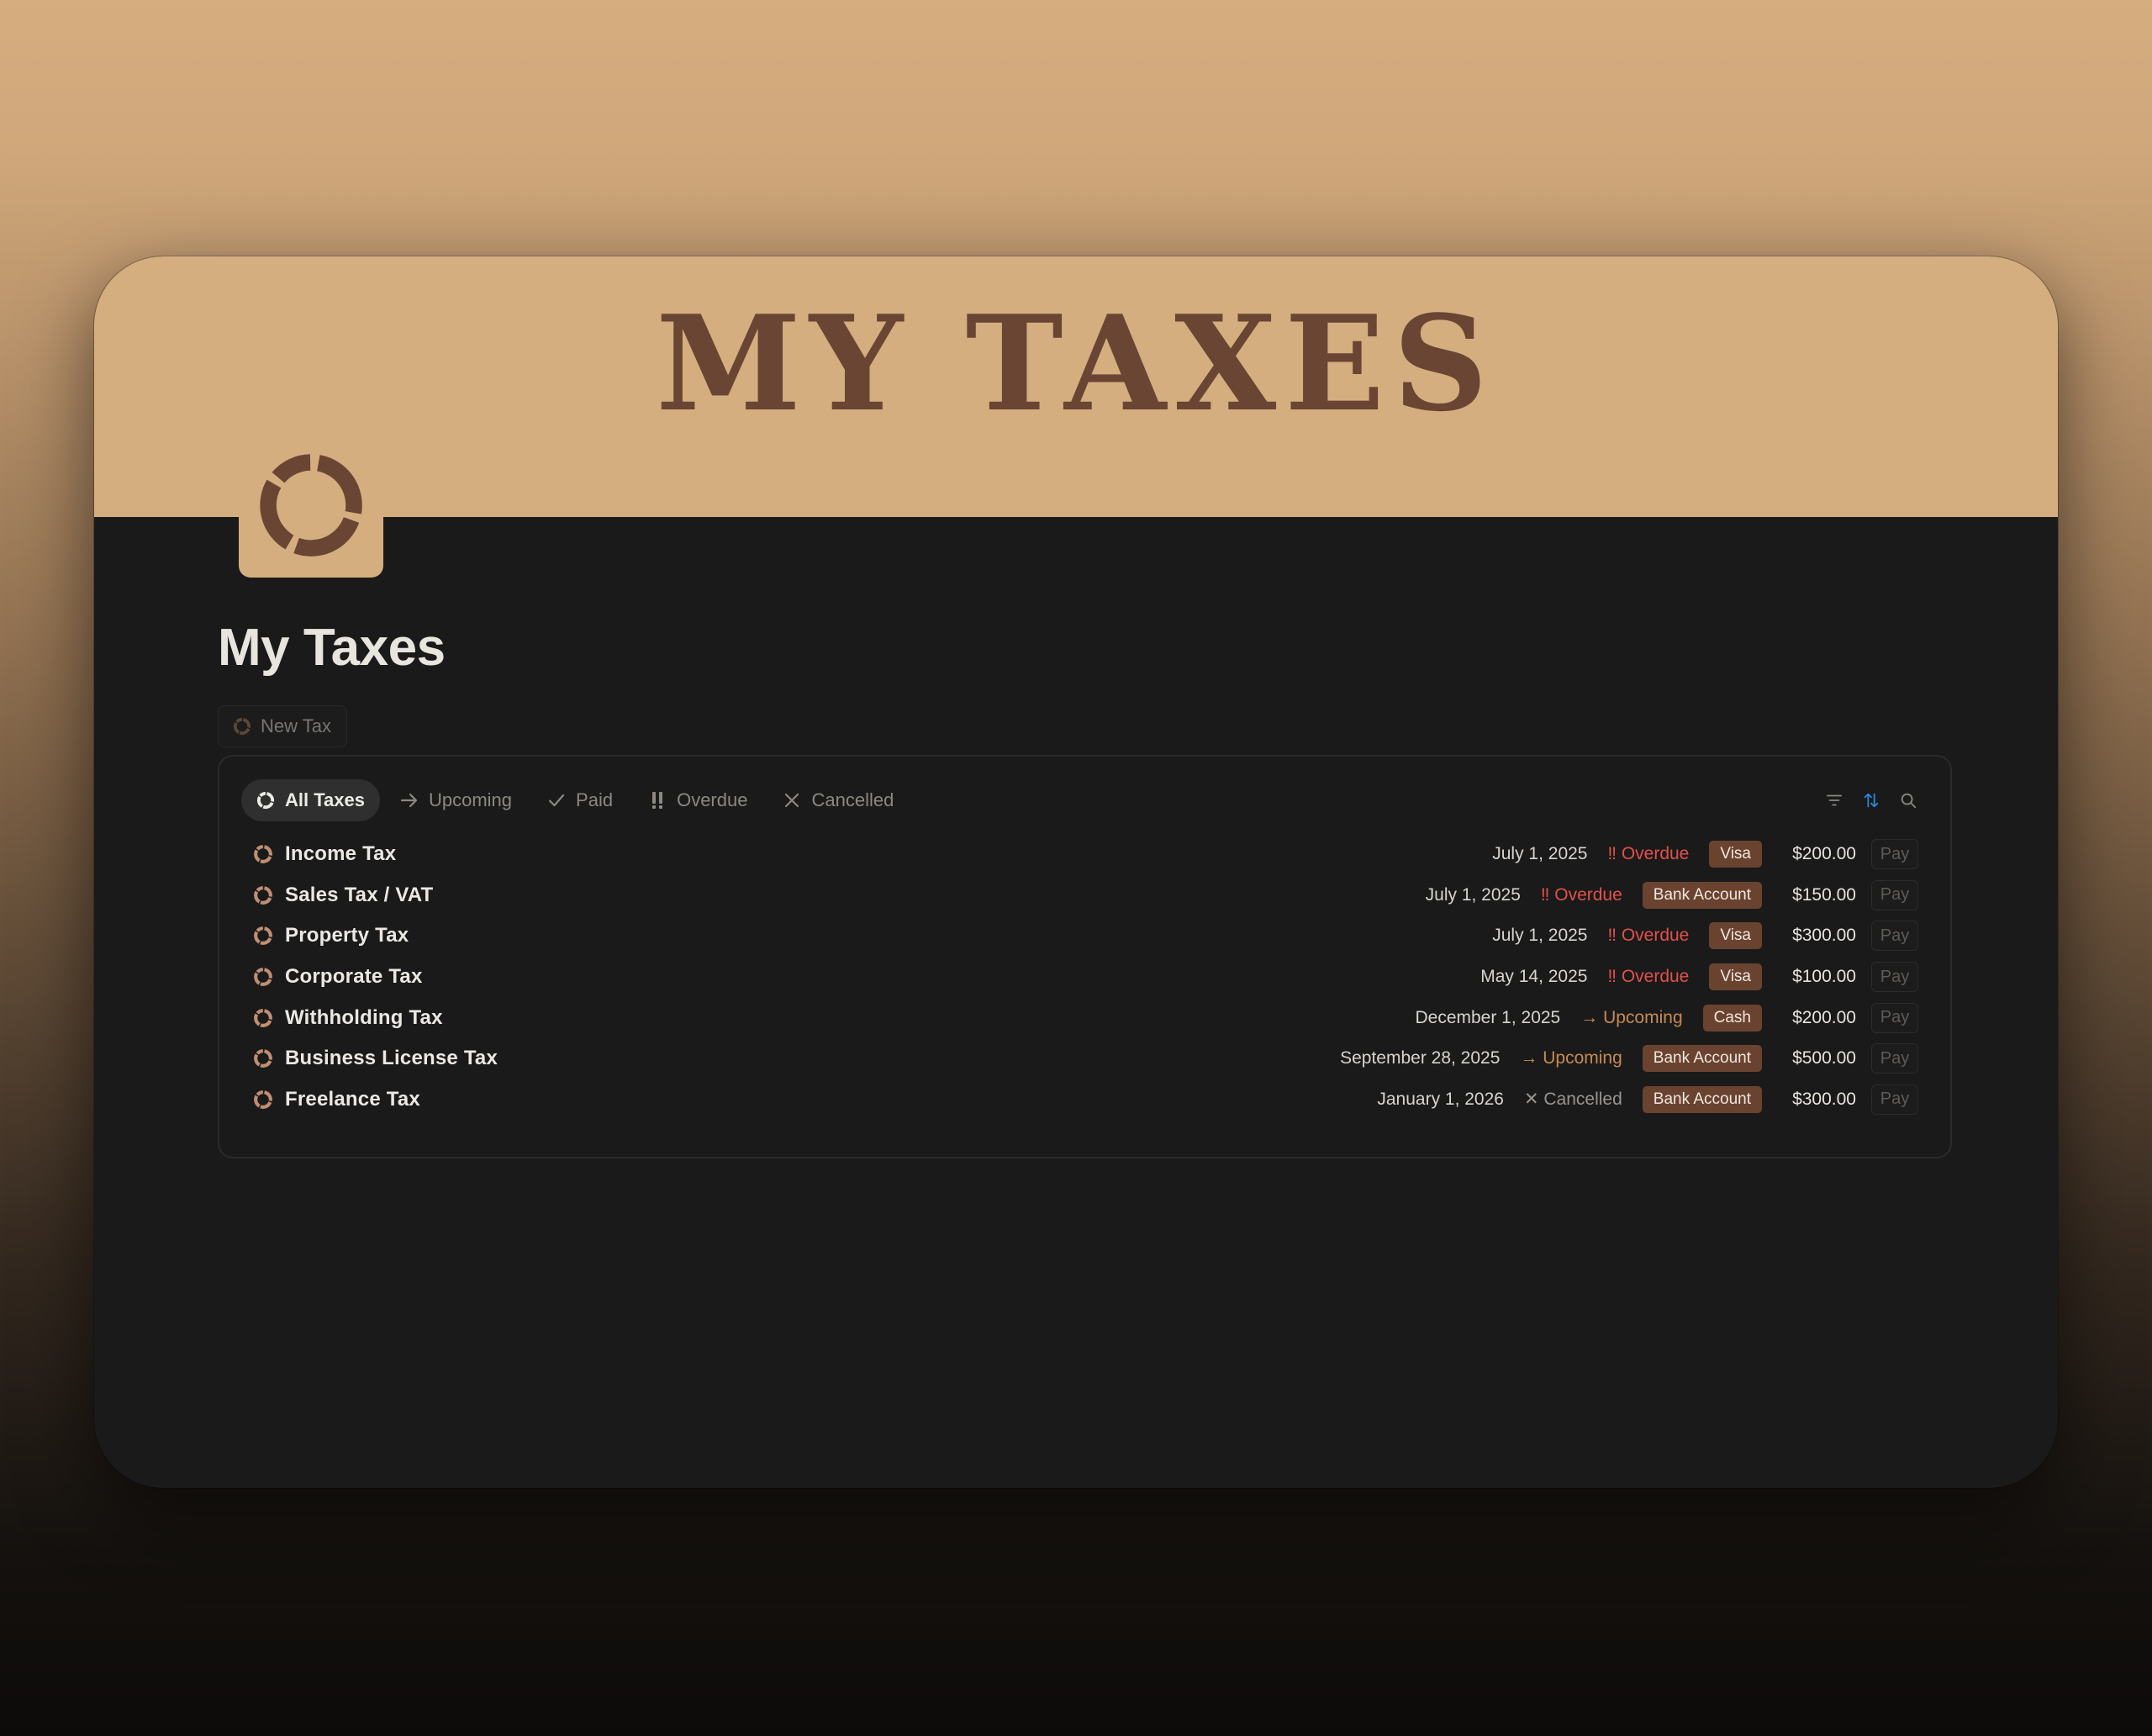 The image size is (2152, 1736). I want to click on tab-label: Paid, so click(595, 799).